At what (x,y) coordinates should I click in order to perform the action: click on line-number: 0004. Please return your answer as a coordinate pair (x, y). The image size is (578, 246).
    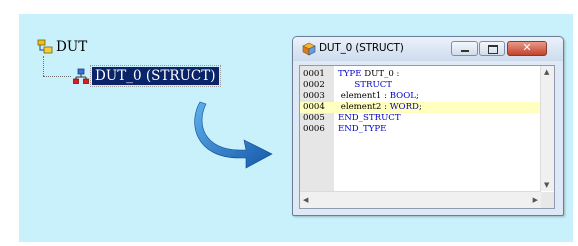
    Looking at the image, I should click on (314, 107).